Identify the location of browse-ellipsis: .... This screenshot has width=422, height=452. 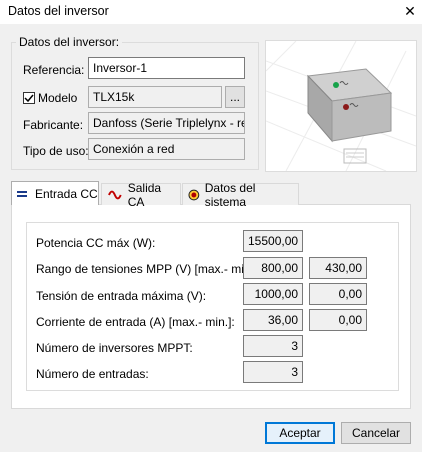
(234, 97).